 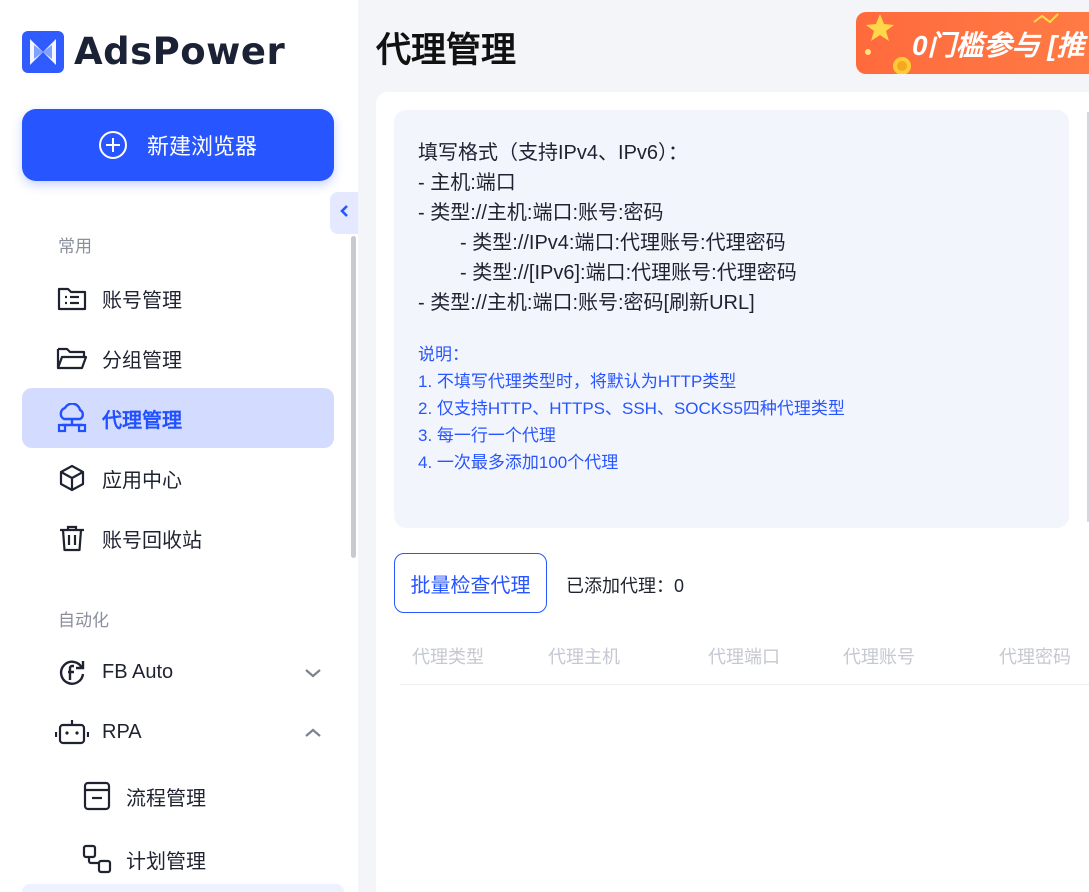 What do you see at coordinates (625, 586) in the screenshot?
I see `added-proxy-count: 已添加代理：0` at bounding box center [625, 586].